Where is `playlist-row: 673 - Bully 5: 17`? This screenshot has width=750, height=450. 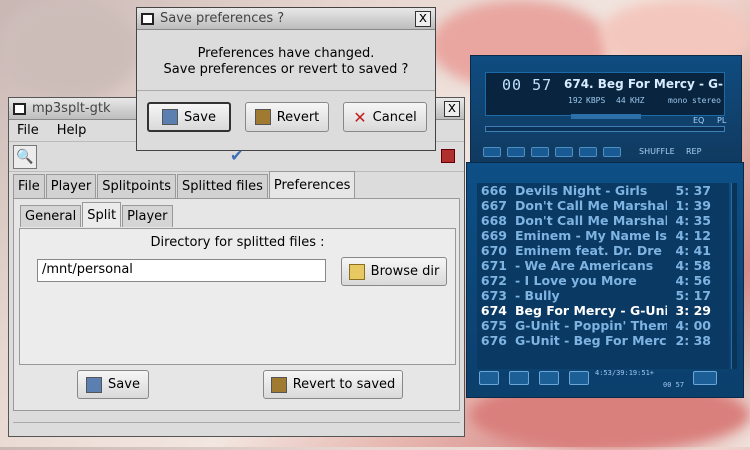 playlist-row: 673 - Bully 5: 17 is located at coordinates (603, 295).